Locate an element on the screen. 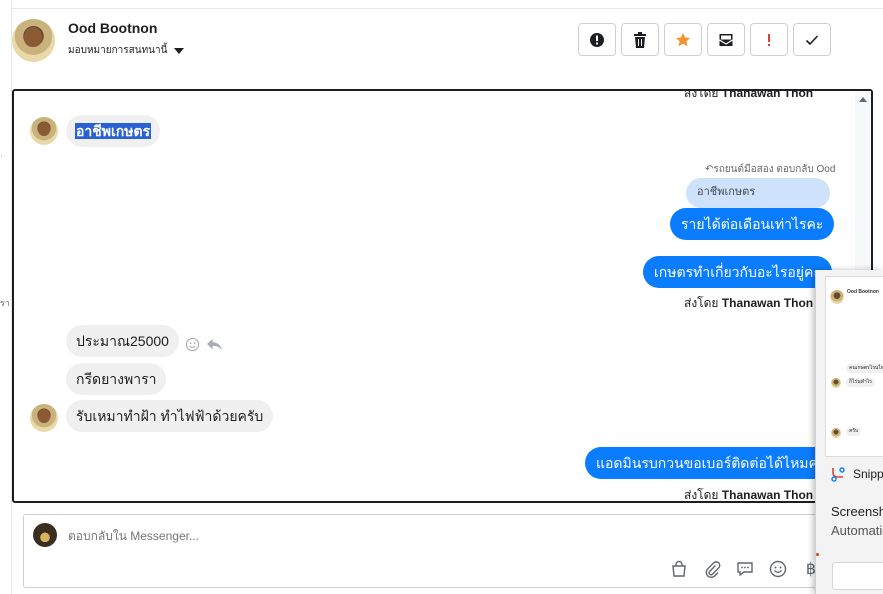 This screenshot has width=883, height=594. mark-unread-button is located at coordinates (726, 39).